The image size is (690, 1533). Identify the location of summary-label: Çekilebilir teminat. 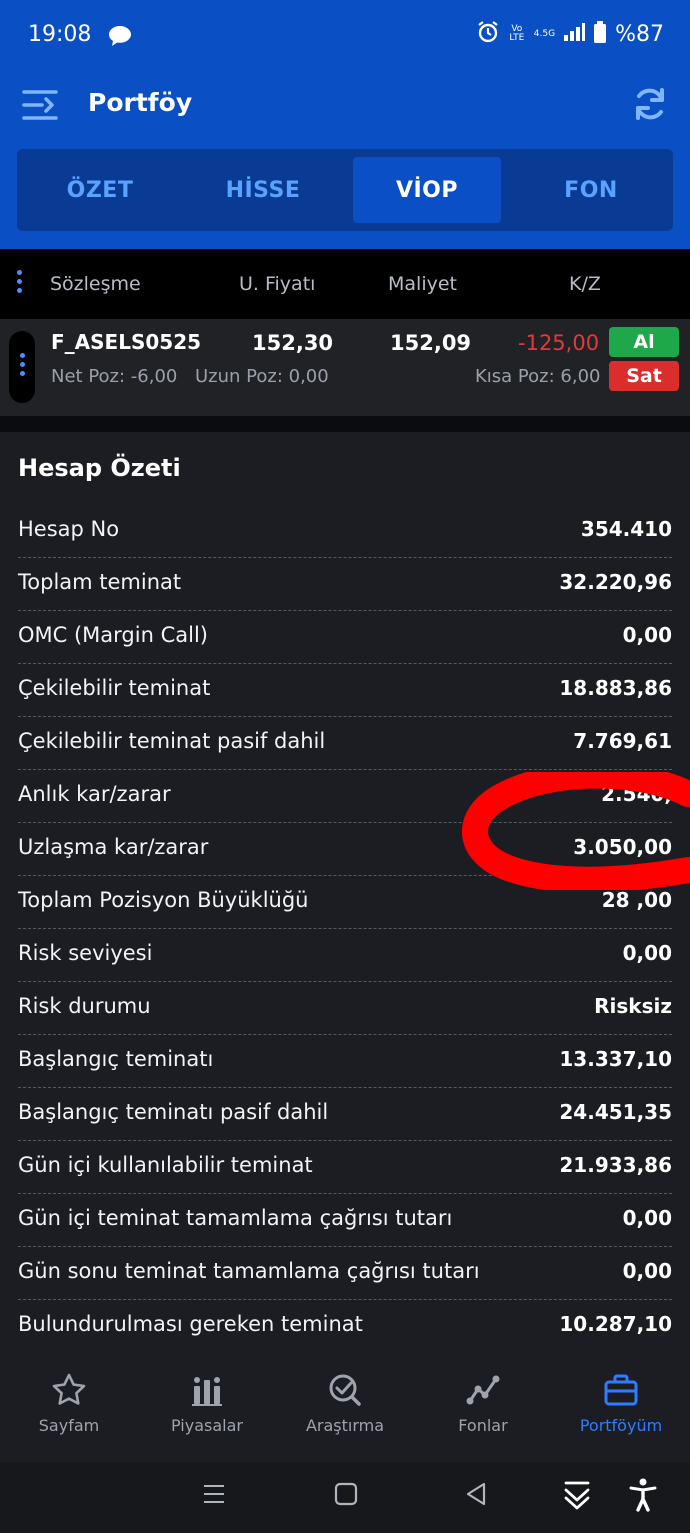
(114, 688).